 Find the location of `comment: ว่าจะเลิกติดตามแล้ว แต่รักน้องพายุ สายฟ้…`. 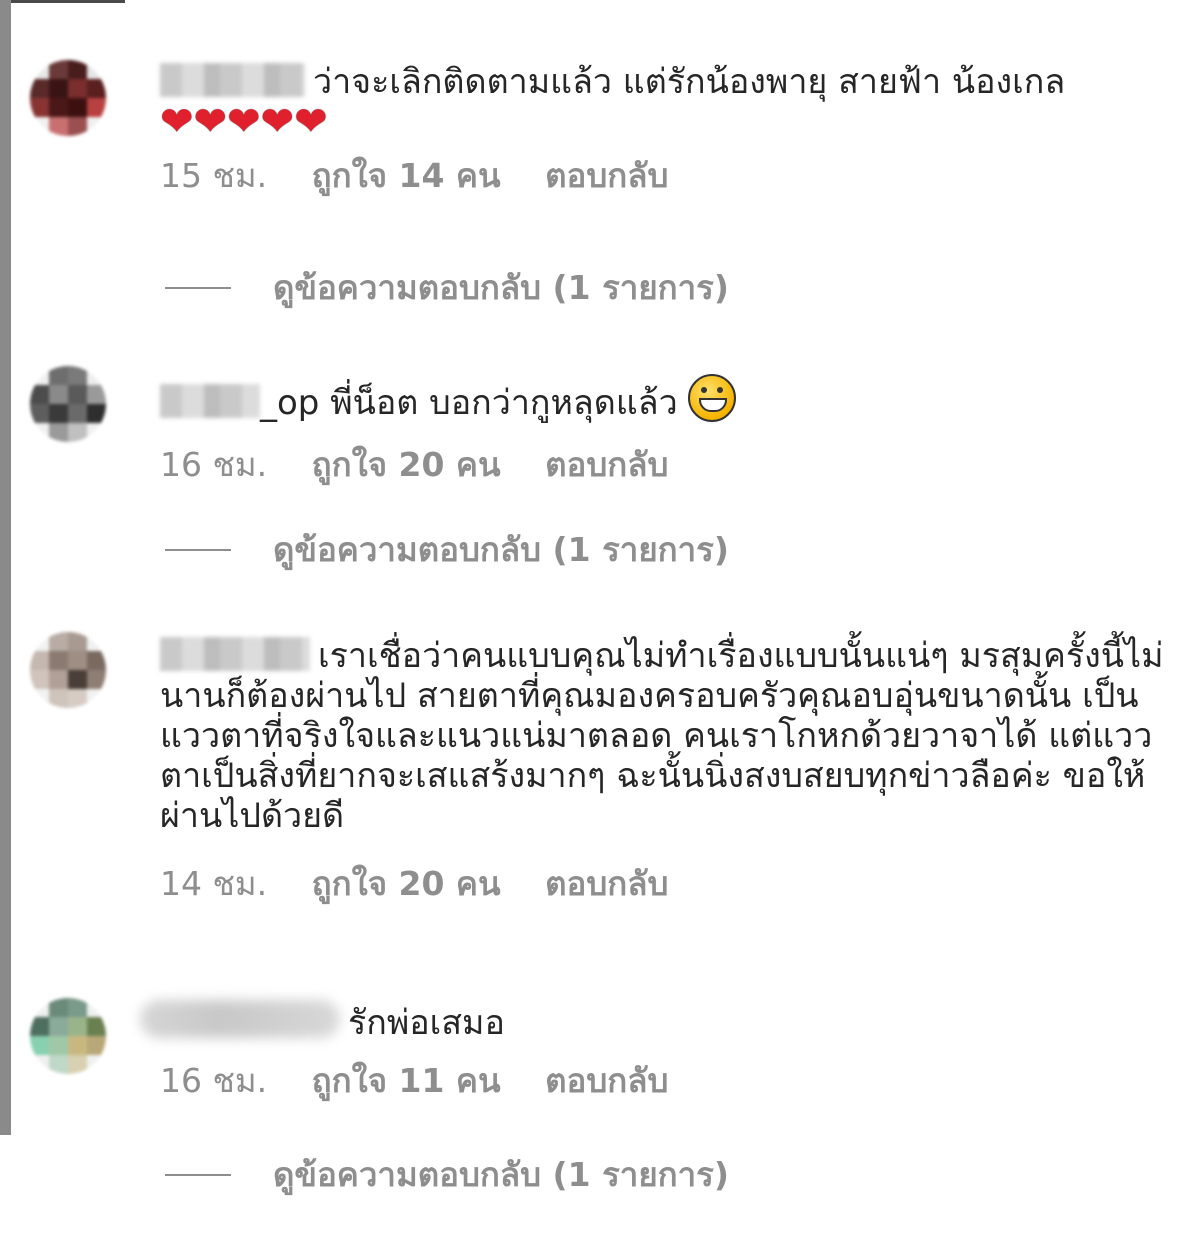

comment: ว่าจะเลิกติดตามแล้ว แต่รักน้องพายุ สายฟ้… is located at coordinates (665, 129).